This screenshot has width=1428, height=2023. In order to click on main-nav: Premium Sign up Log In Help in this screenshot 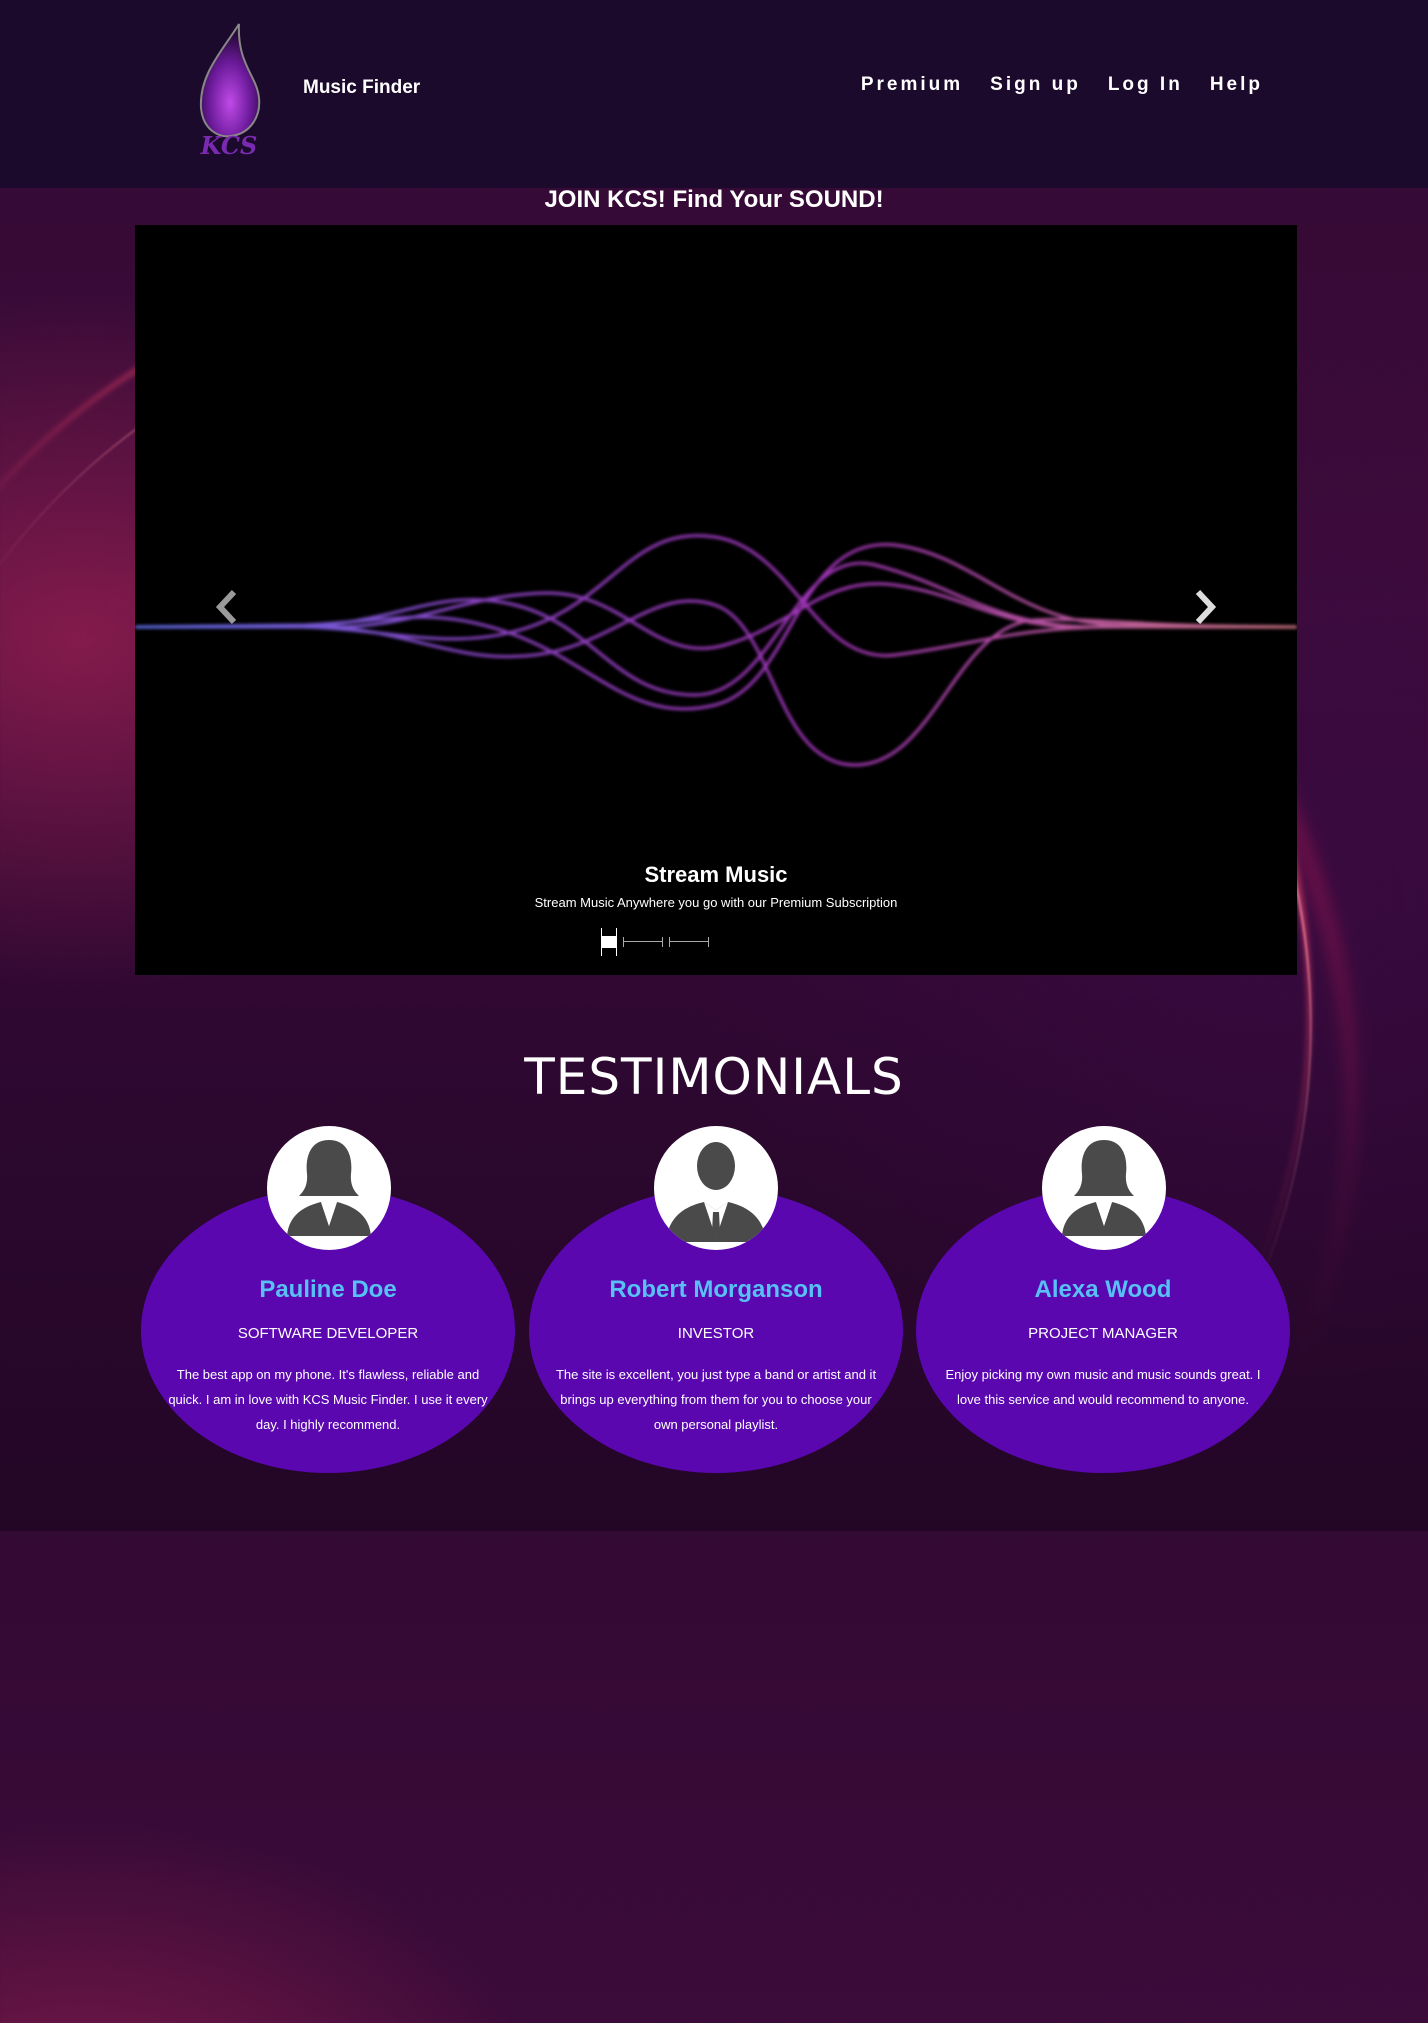, I will do `click(1062, 85)`.